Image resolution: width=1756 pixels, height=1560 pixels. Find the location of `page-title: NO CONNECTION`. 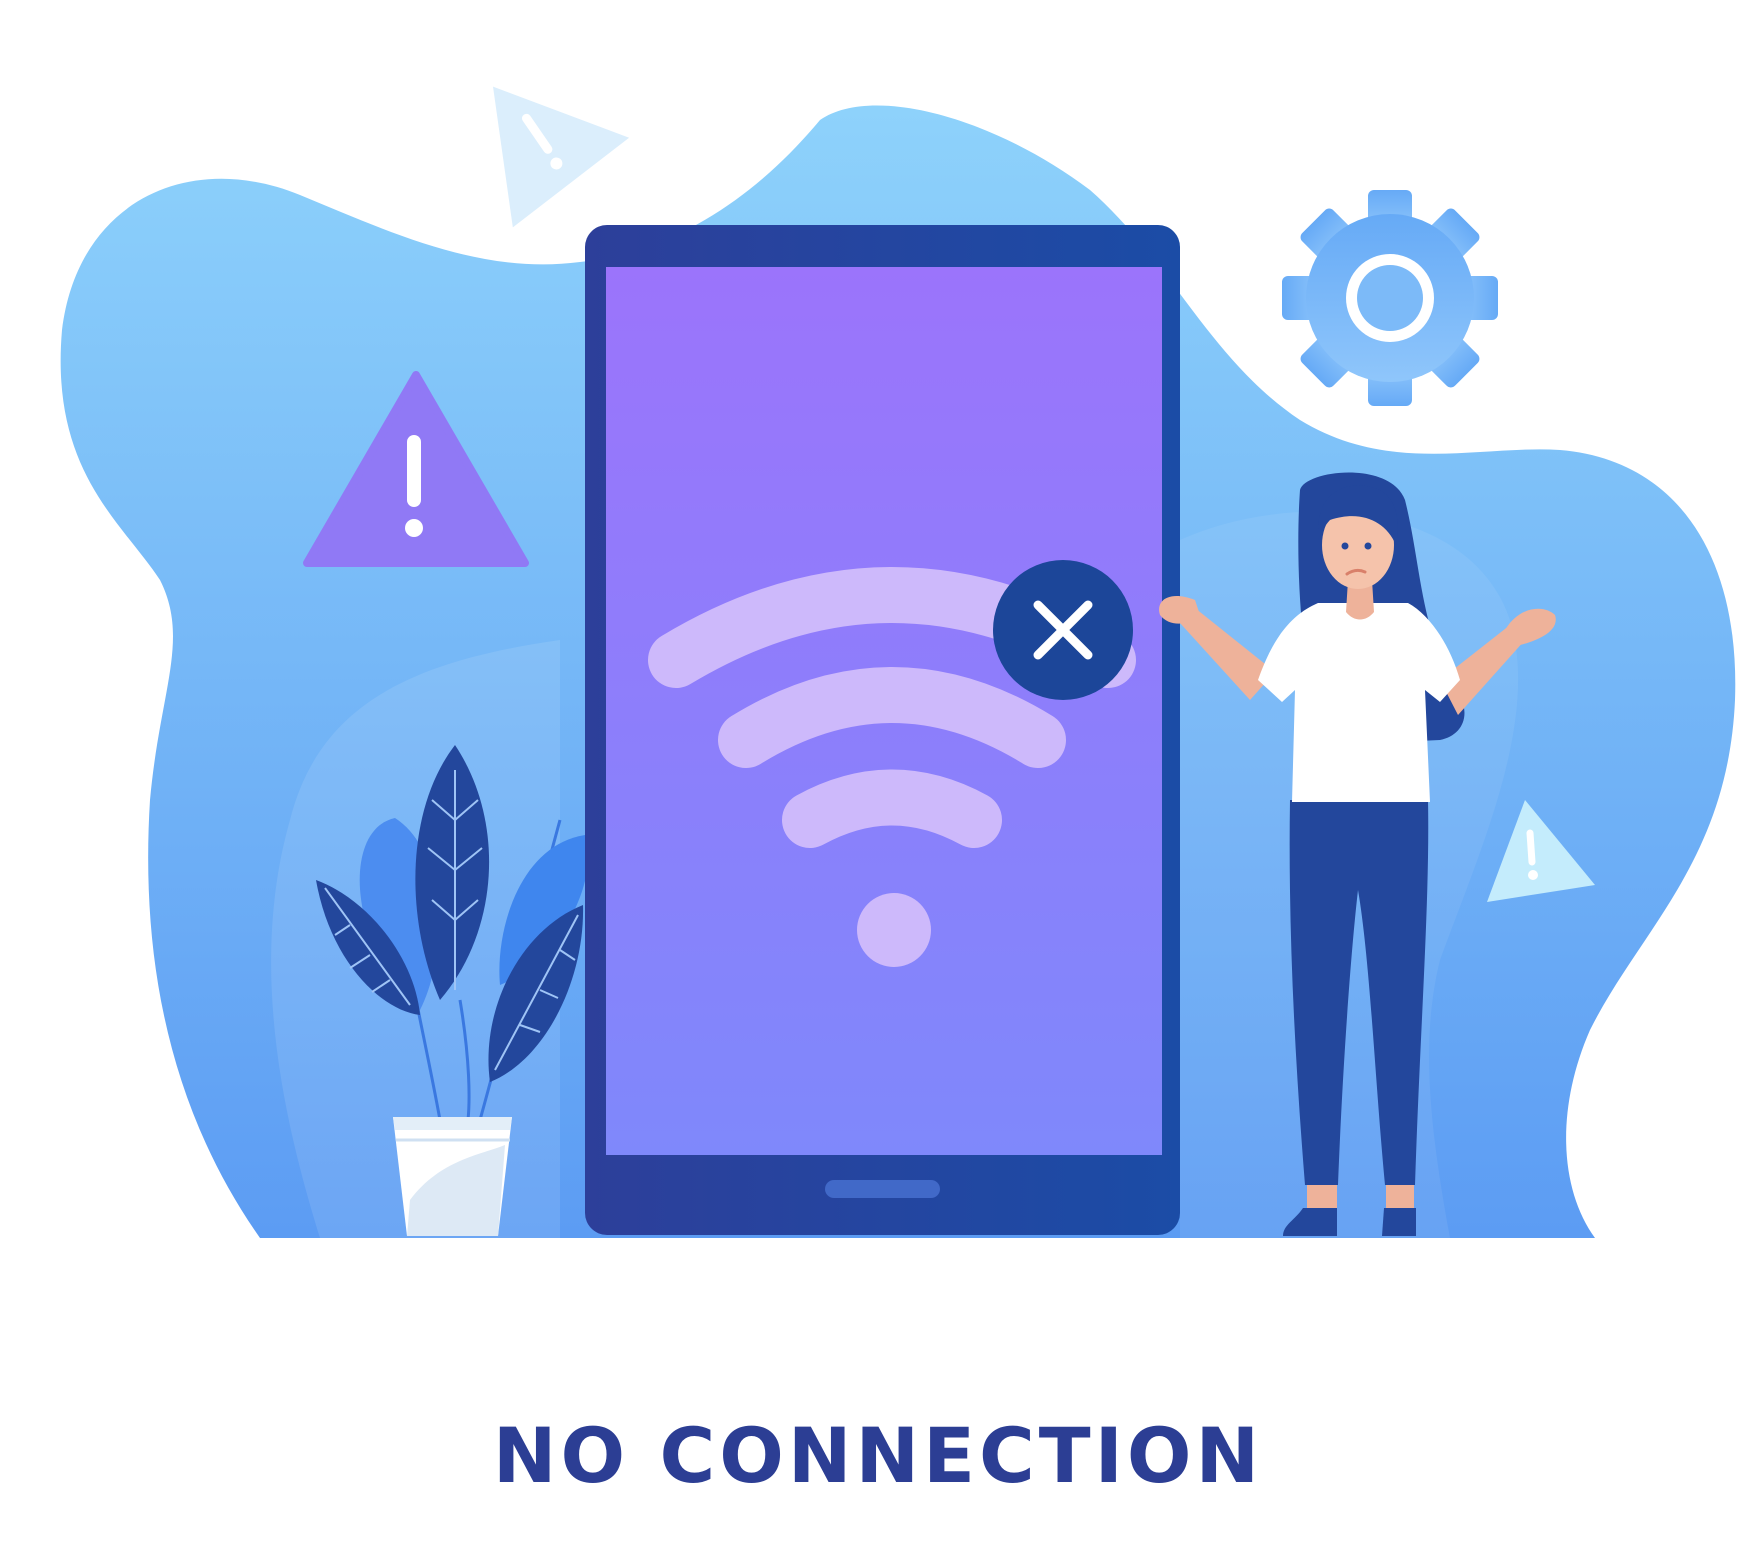

page-title: NO CONNECTION is located at coordinates (878, 1455).